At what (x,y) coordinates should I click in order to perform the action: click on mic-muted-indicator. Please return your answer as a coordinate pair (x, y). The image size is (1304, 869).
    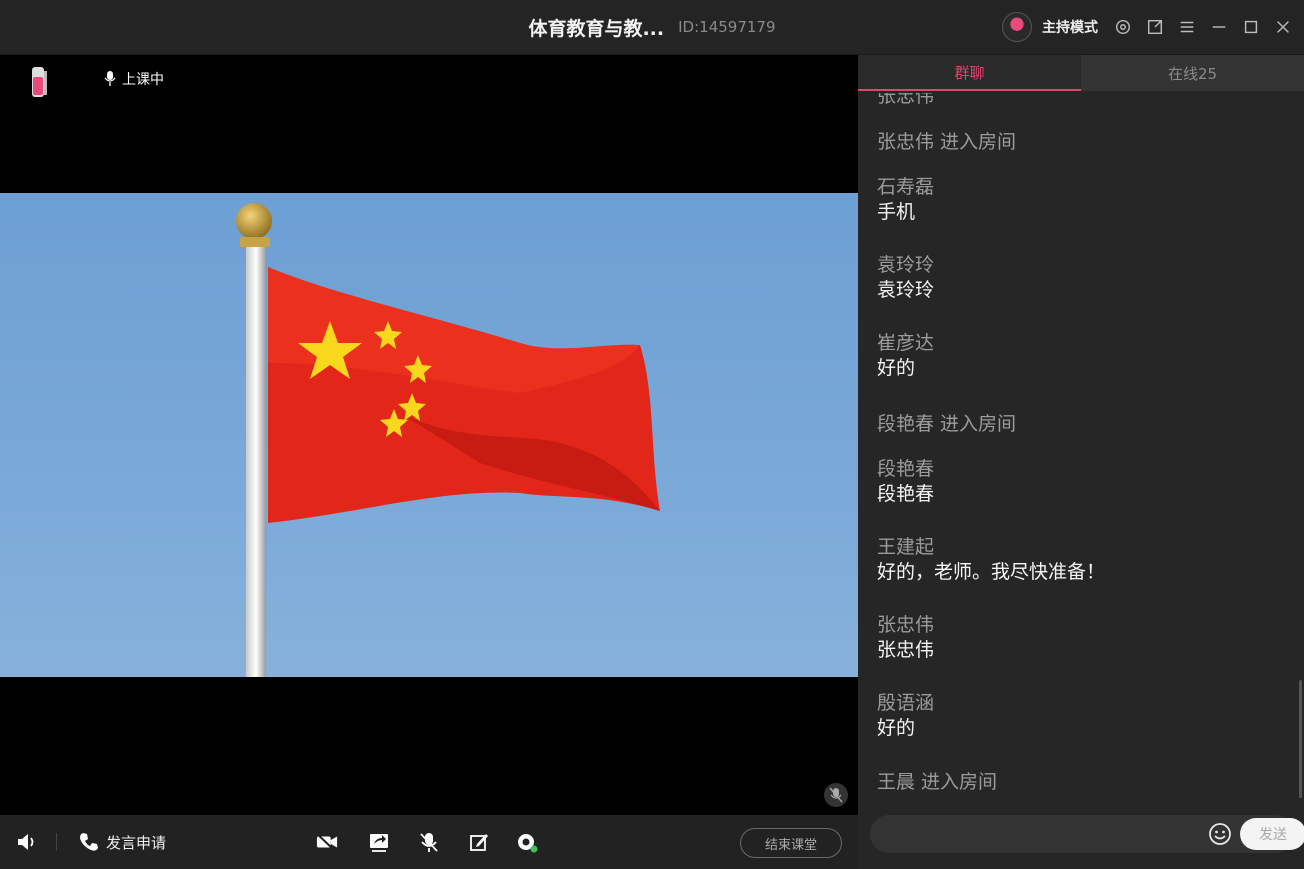
    Looking at the image, I should click on (836, 795).